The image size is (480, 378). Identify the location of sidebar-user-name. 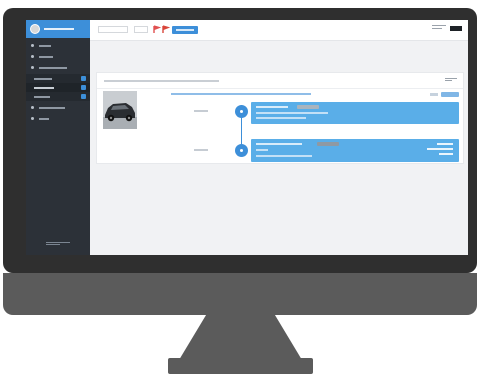
(59, 29).